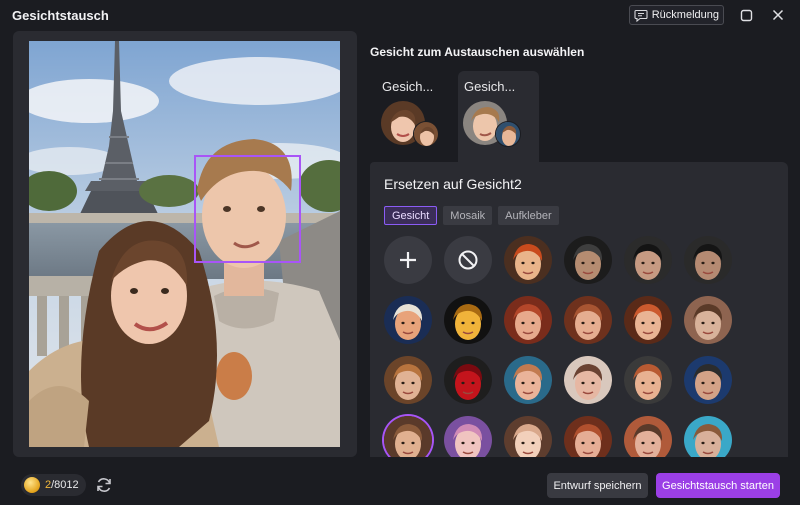 Image resolution: width=800 pixels, height=505 pixels. I want to click on maximize-button, so click(746, 15).